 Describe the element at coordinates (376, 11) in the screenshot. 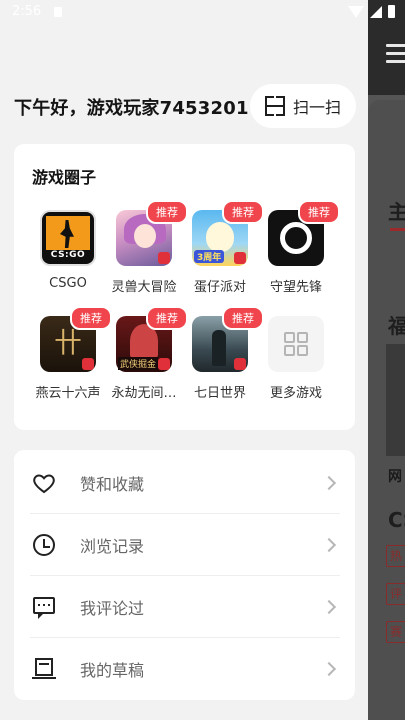

I see `signal-icon` at that location.